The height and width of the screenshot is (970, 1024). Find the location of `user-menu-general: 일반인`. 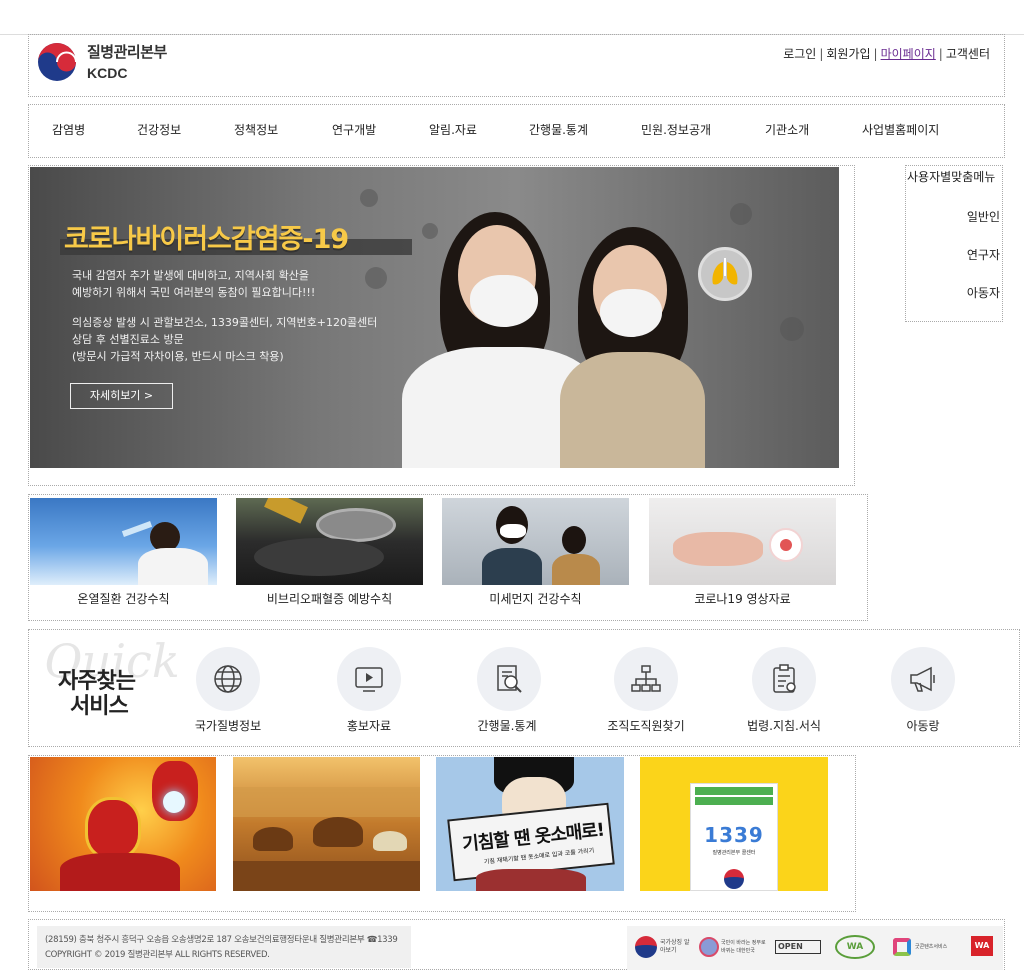

user-menu-general: 일반인 is located at coordinates (983, 216).